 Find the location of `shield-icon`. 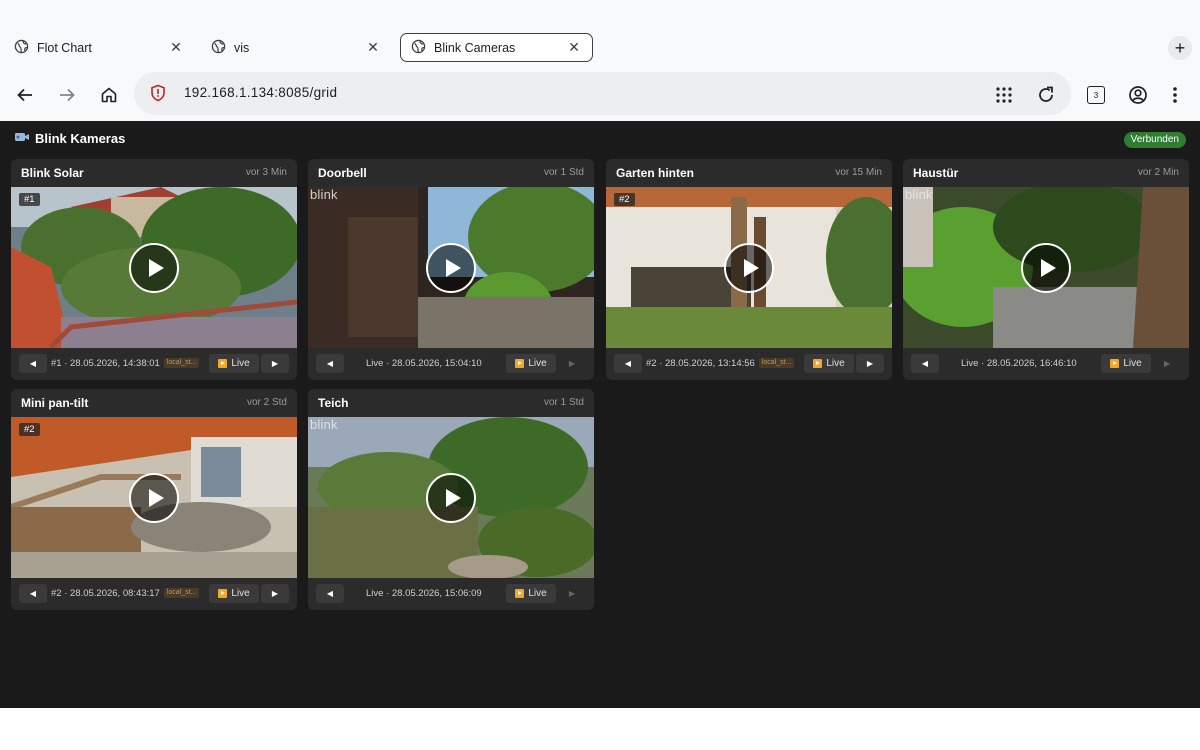

shield-icon is located at coordinates (158, 95).